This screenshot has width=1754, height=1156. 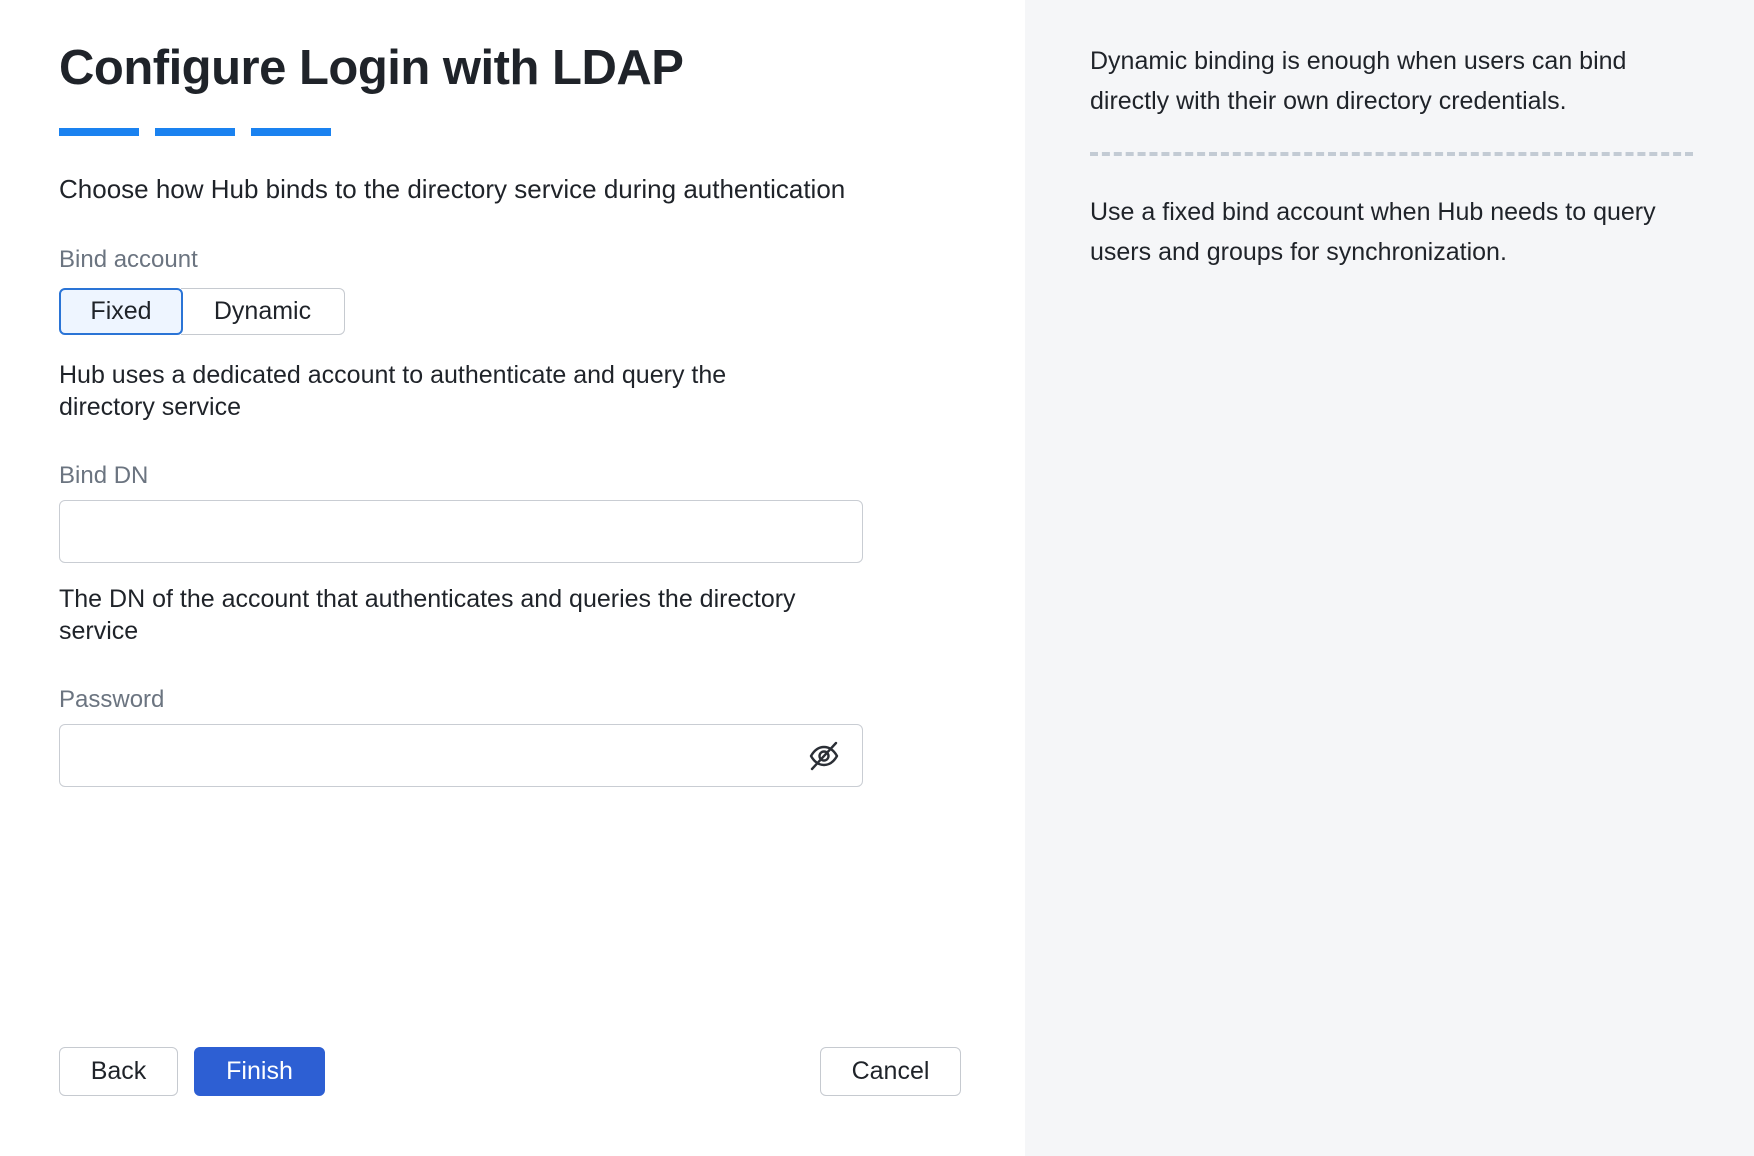 What do you see at coordinates (263, 311) in the screenshot?
I see `bind-option-dynamic: Dynamic` at bounding box center [263, 311].